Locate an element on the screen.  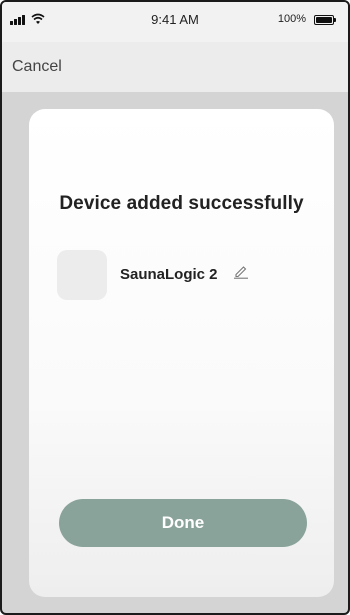
pencil-icon is located at coordinates (241, 271).